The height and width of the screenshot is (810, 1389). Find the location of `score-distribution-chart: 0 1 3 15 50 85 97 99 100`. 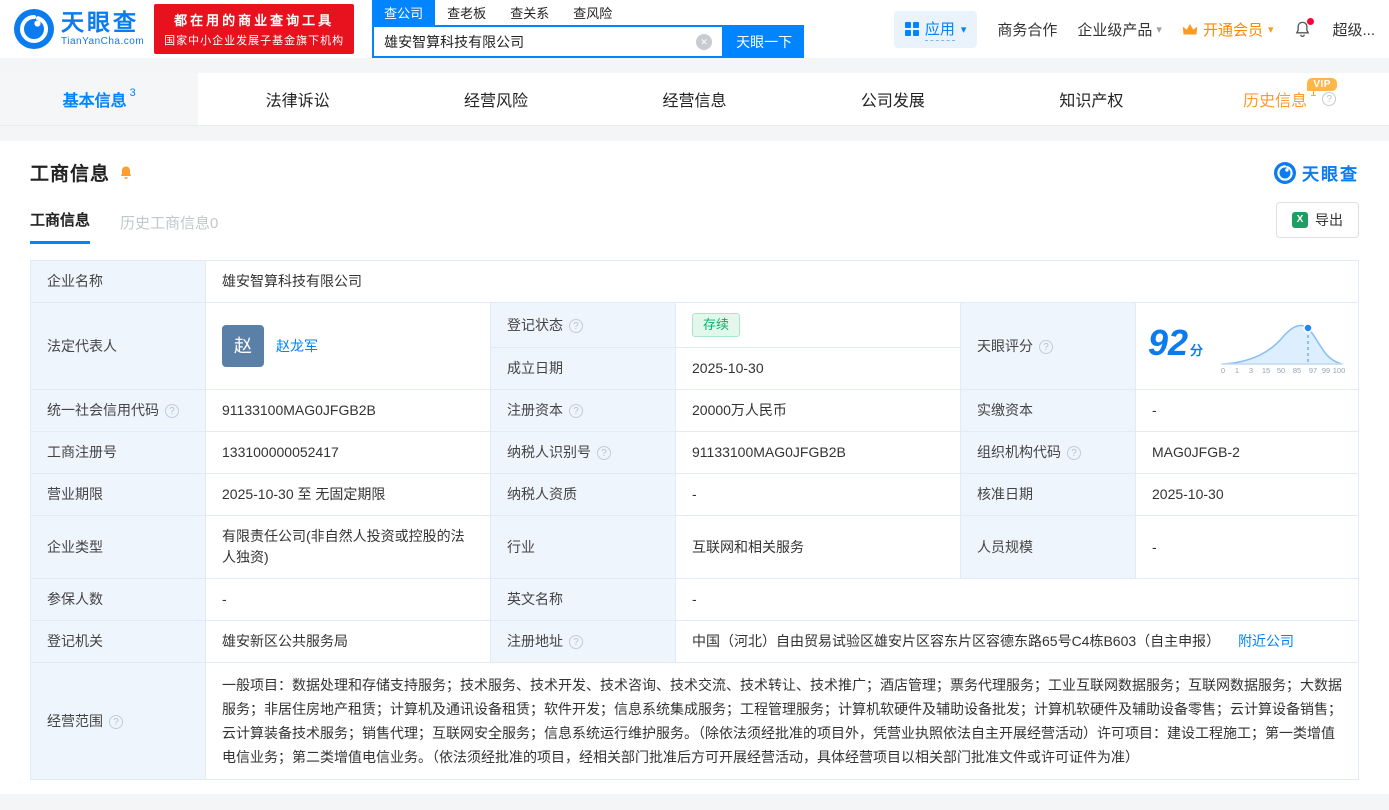

score-distribution-chart: 0 1 3 15 50 85 97 99 100 is located at coordinates (1282, 349).